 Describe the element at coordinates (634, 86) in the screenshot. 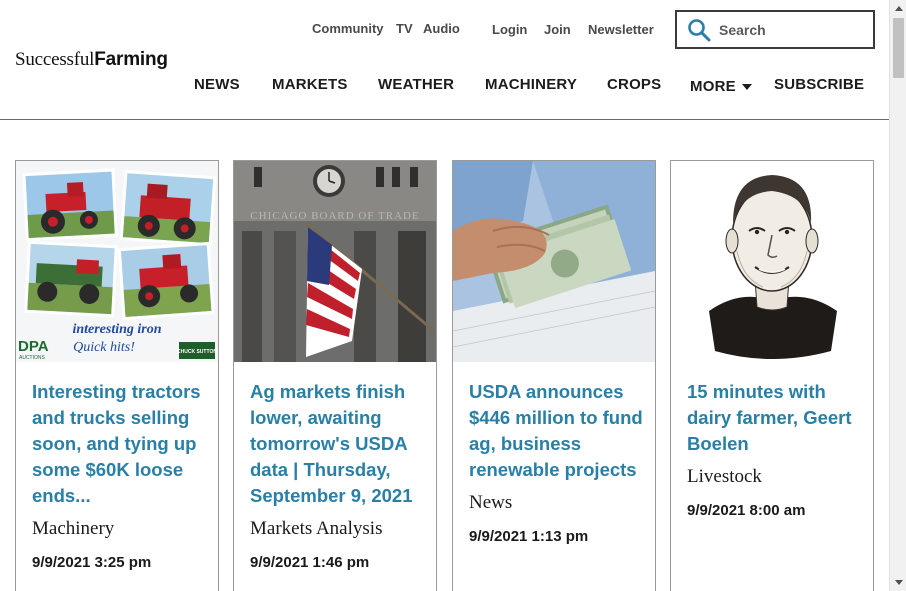

I see `nav-crops: CROPS` at that location.